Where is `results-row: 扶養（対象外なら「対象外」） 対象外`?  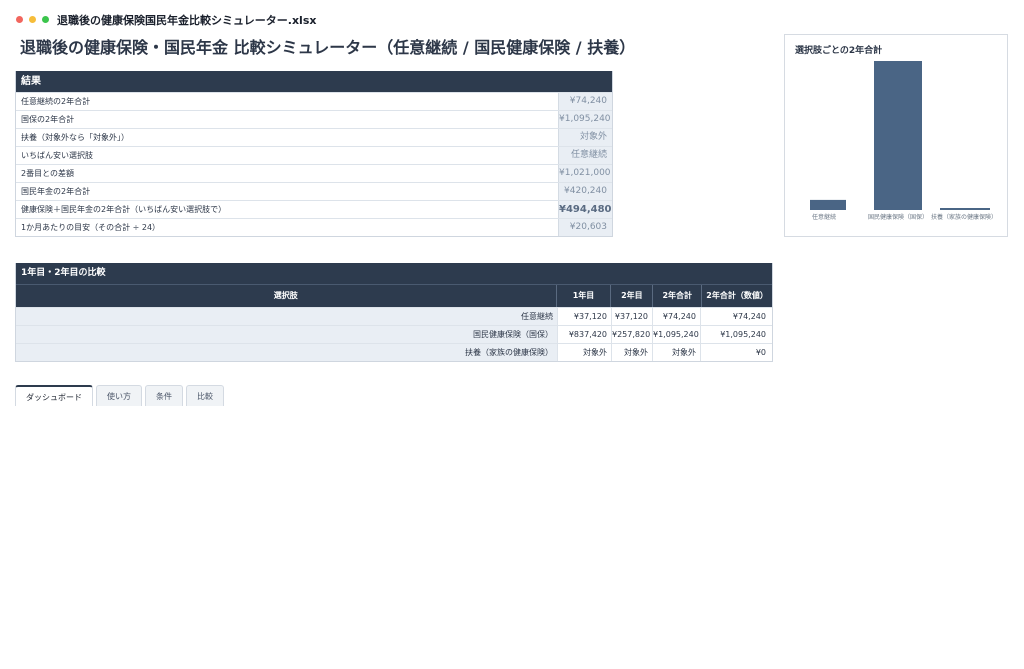
results-row: 扶養（対象外なら「対象外」） 対象外 is located at coordinates (314, 137).